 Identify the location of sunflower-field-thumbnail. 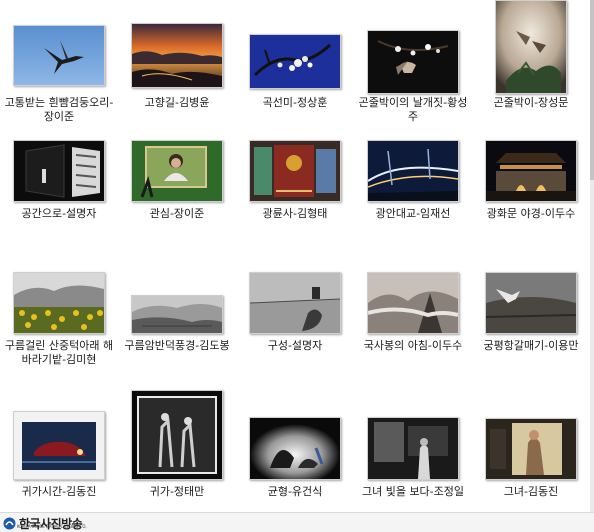
(59, 303).